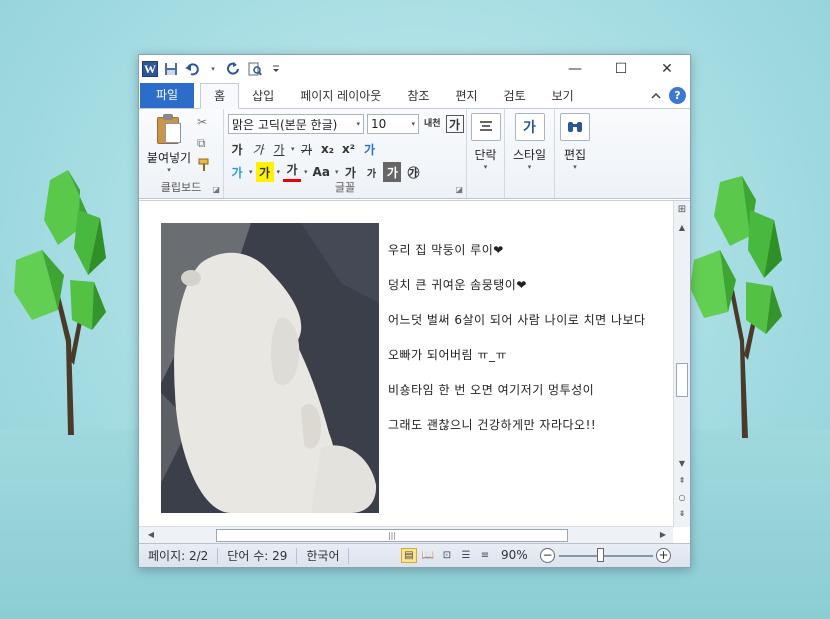 This screenshot has height=619, width=830. Describe the element at coordinates (454, 124) in the screenshot. I see `character-border-button: 가` at that location.